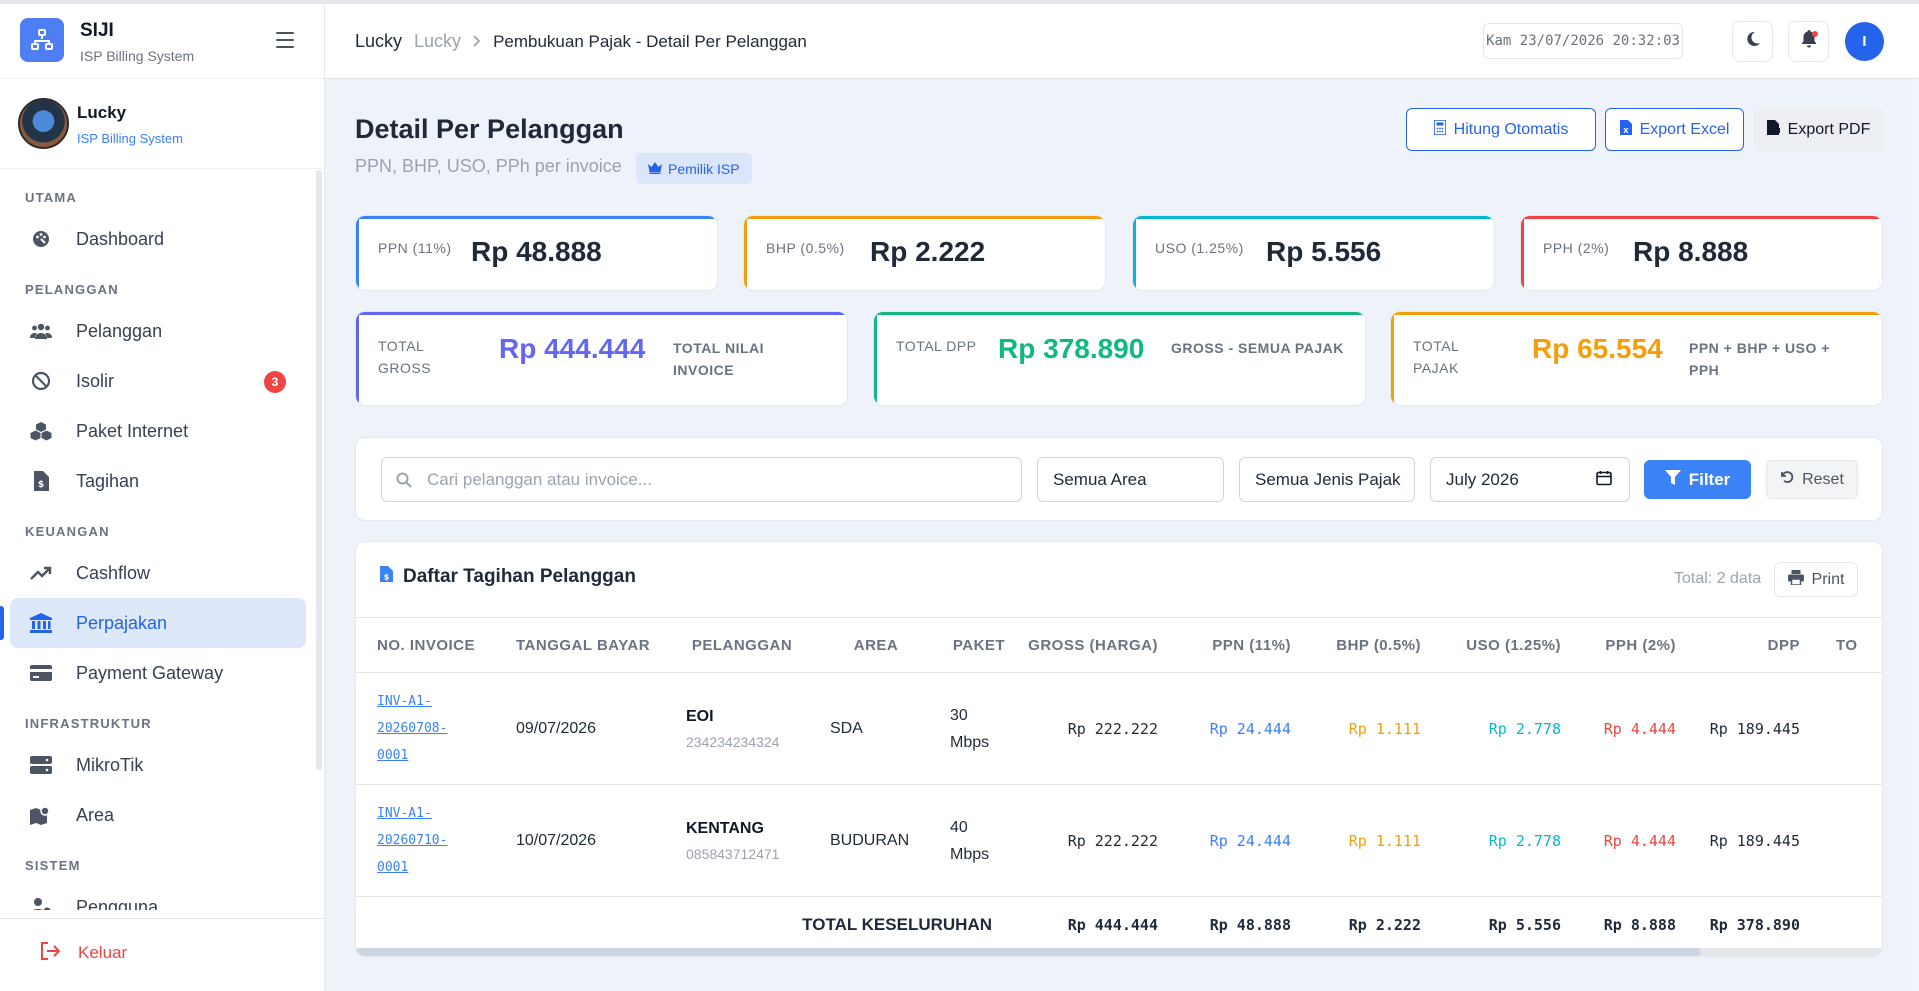 Image resolution: width=1919 pixels, height=991 pixels. I want to click on notifications-button, so click(1808, 41).